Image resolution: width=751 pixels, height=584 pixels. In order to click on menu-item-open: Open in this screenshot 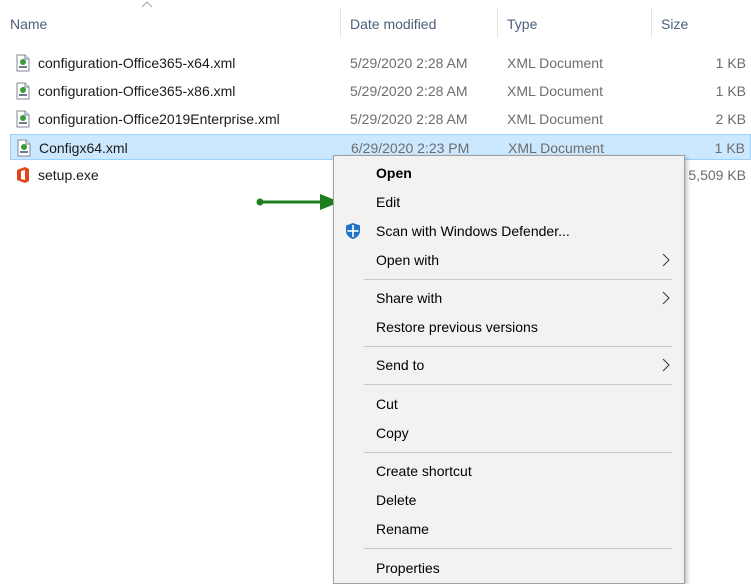, I will do `click(509, 173)`.